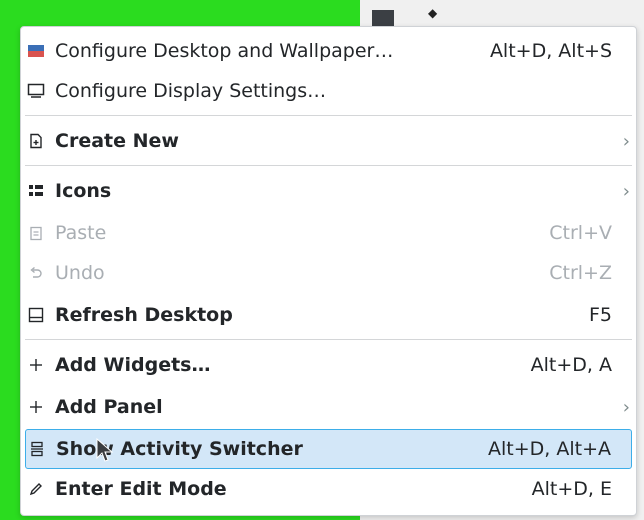  Describe the element at coordinates (571, 489) in the screenshot. I see `menu-item-shortcut: Alt+D, E` at that location.